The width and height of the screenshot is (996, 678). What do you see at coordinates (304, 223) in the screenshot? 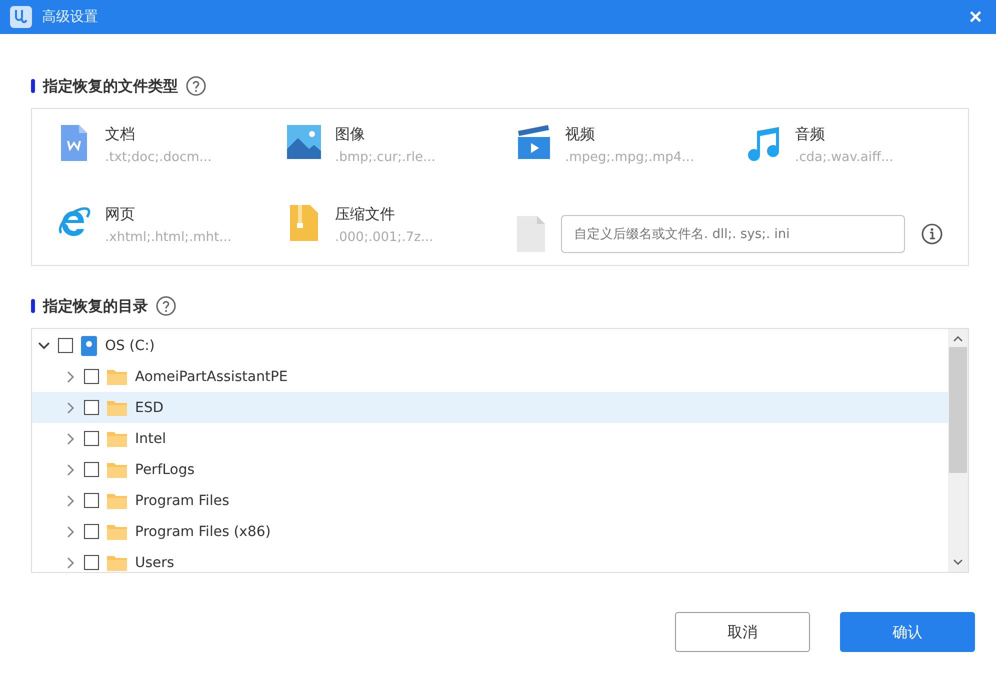
I see `archive-icon` at bounding box center [304, 223].